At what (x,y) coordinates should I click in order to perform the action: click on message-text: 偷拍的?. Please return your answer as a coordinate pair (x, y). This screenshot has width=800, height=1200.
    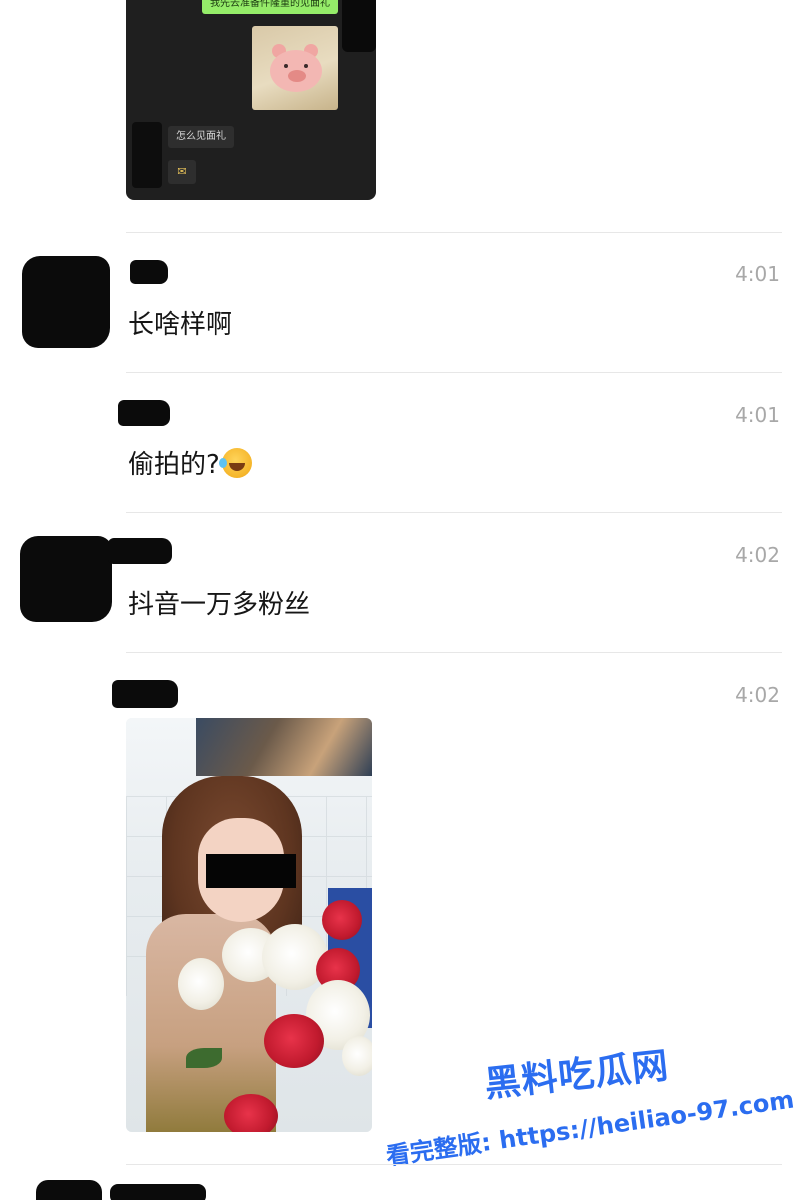
    Looking at the image, I should click on (174, 465).